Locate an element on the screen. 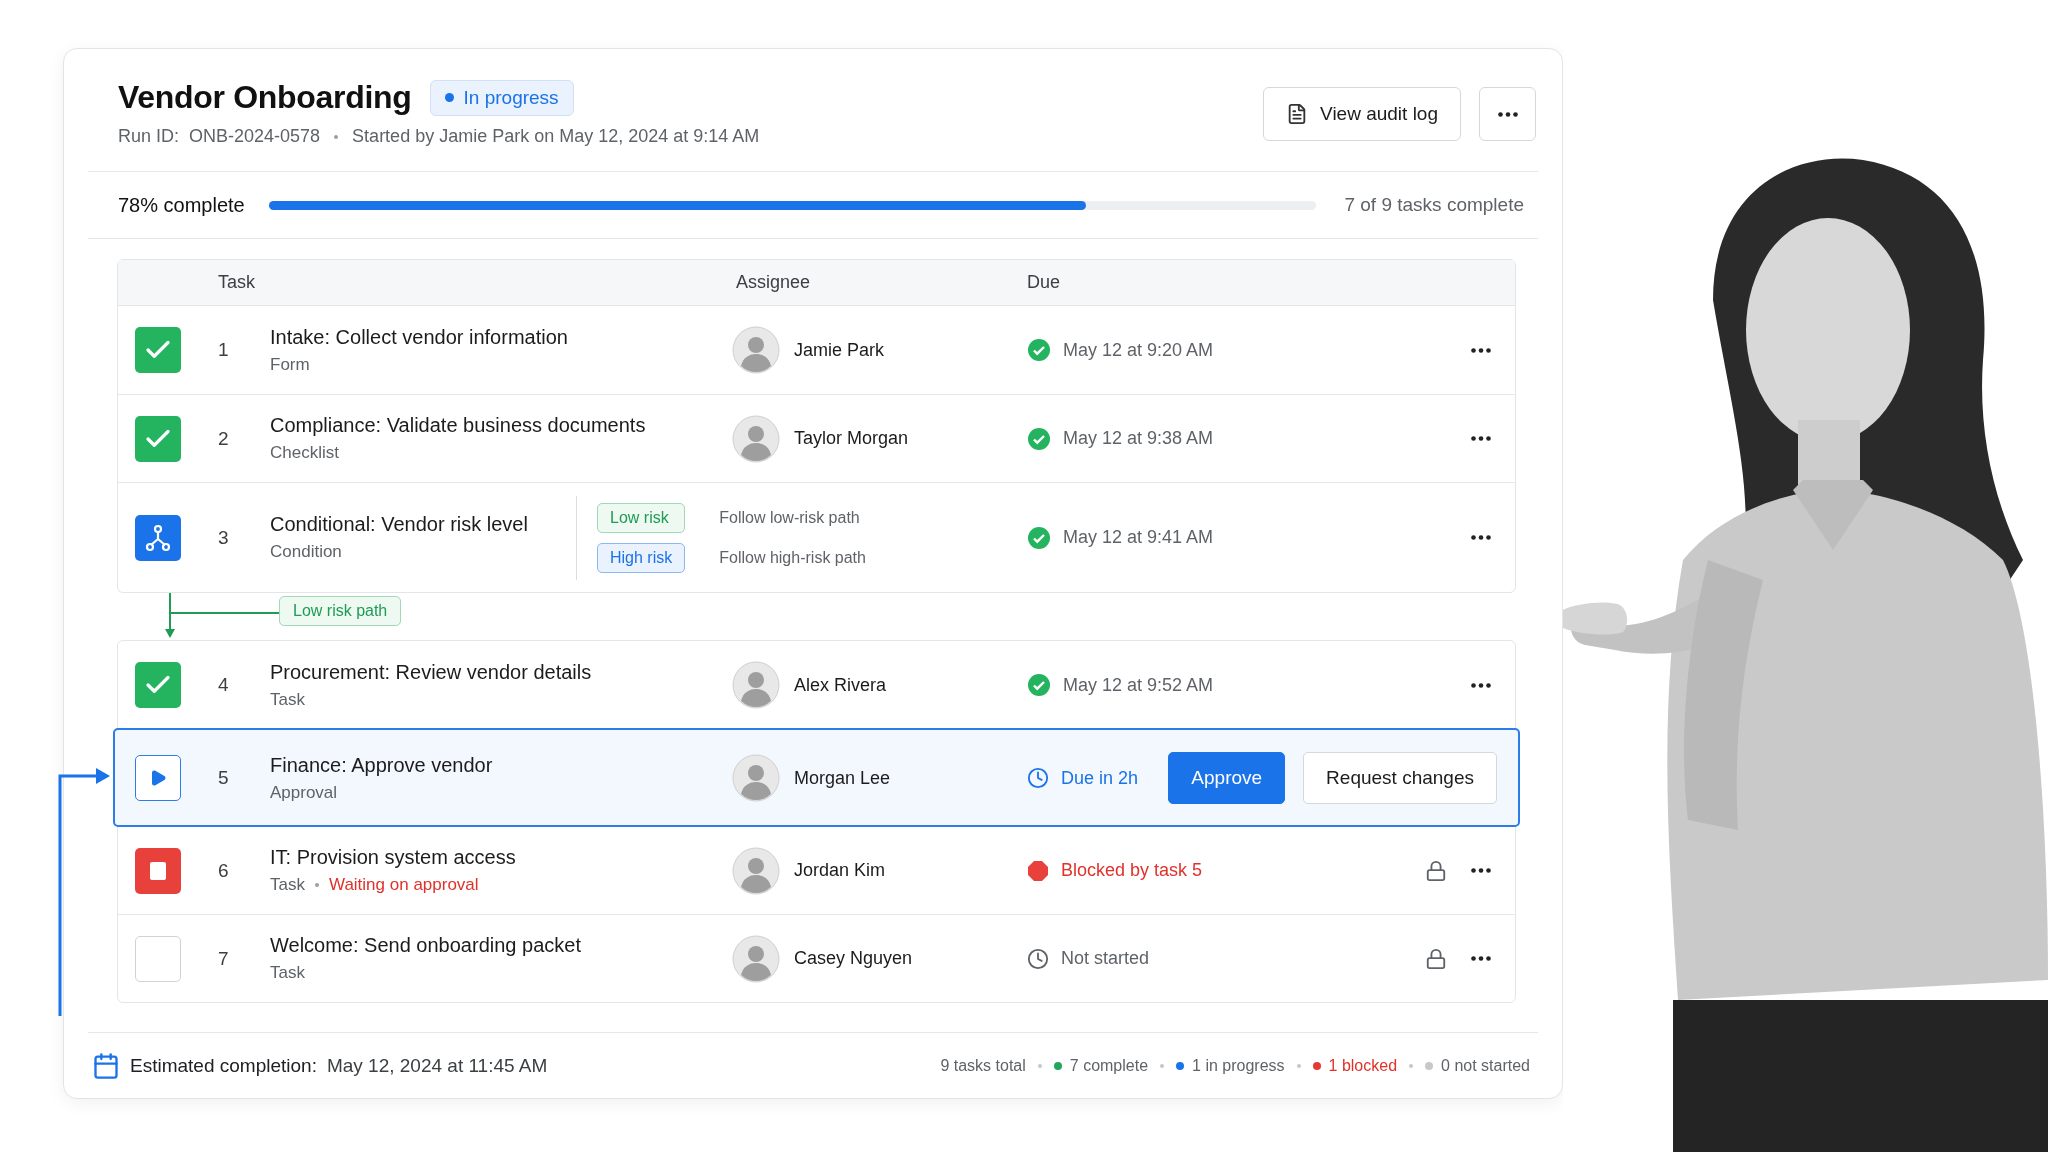  selected-task-row: 5 Finance: Approve vendor Approval Morgan Lee Due in 2h Approve Request changes is located at coordinates (816, 777).